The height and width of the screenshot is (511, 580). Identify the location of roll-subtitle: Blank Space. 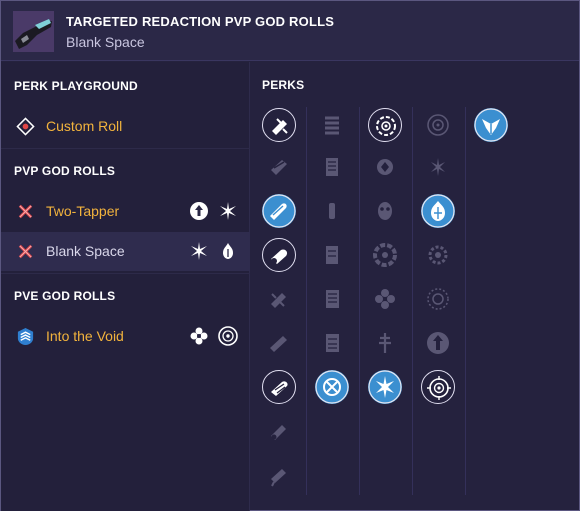
(105, 42).